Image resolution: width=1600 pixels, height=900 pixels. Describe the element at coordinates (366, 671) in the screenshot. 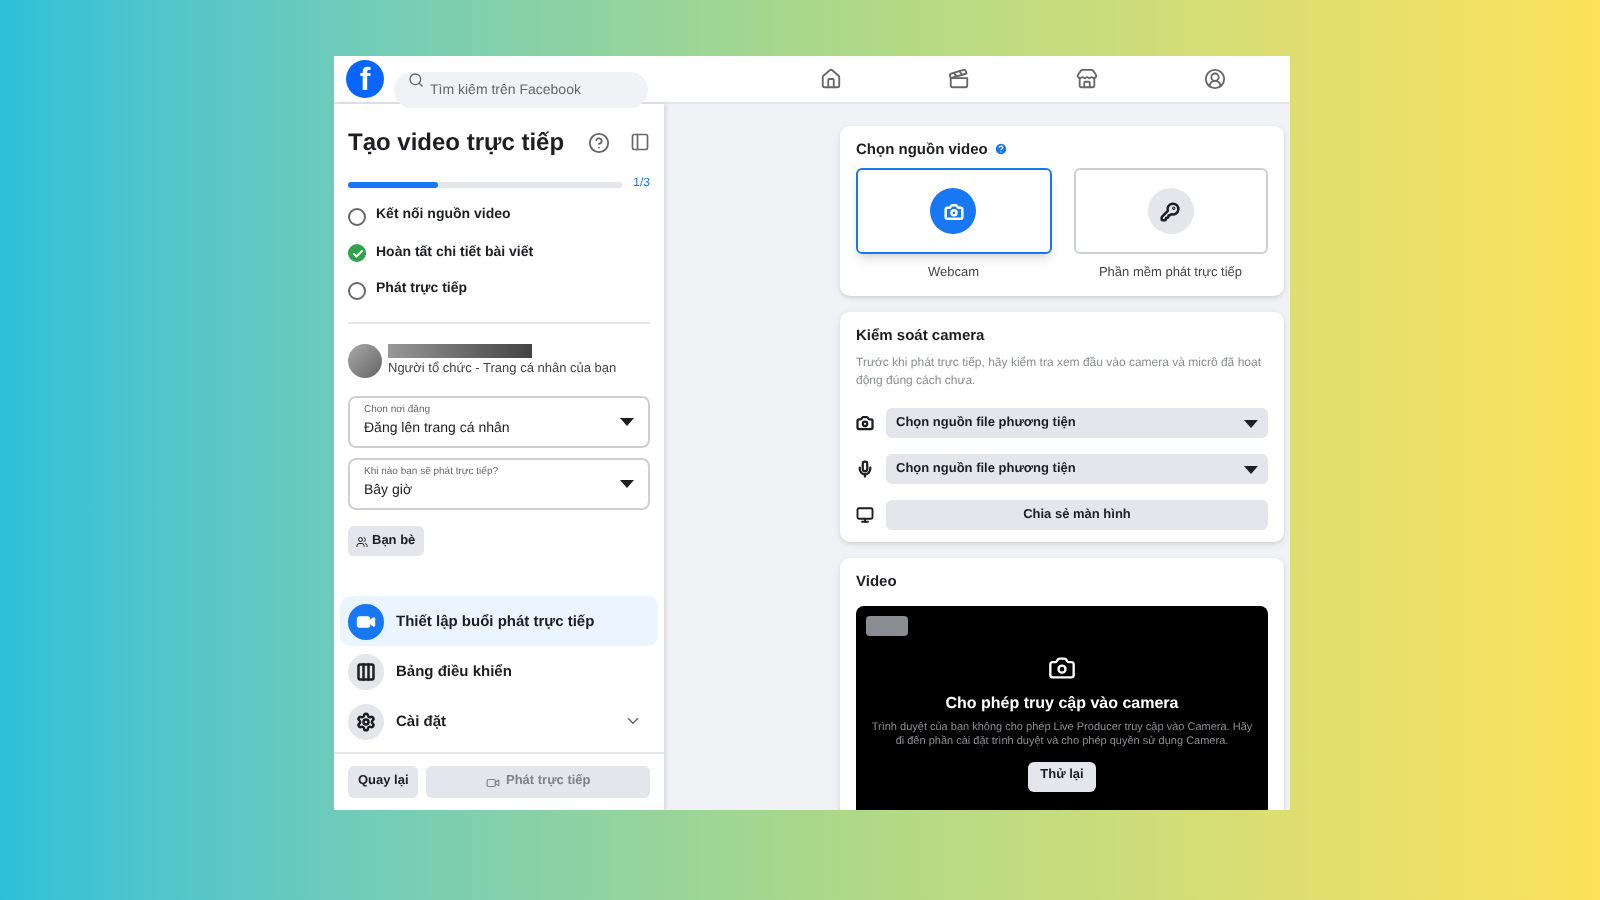

I see `columns-icon` at that location.